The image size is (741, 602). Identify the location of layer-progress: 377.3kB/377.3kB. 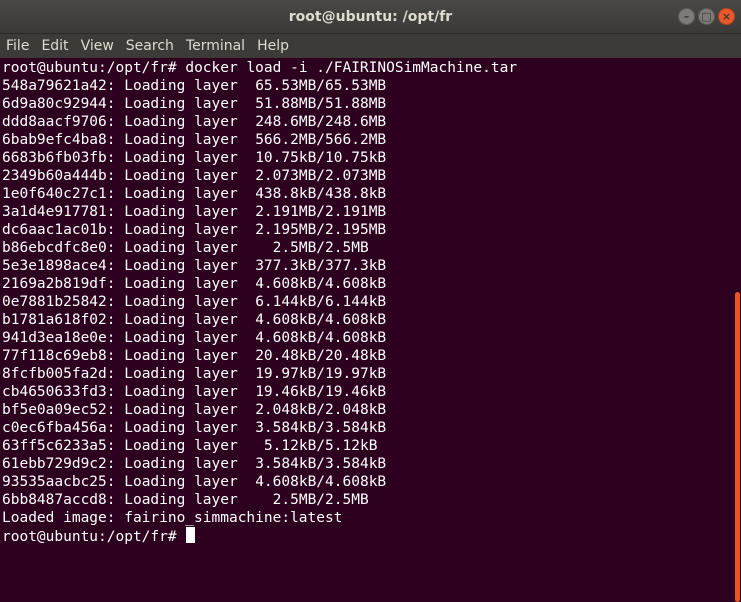
(321, 266).